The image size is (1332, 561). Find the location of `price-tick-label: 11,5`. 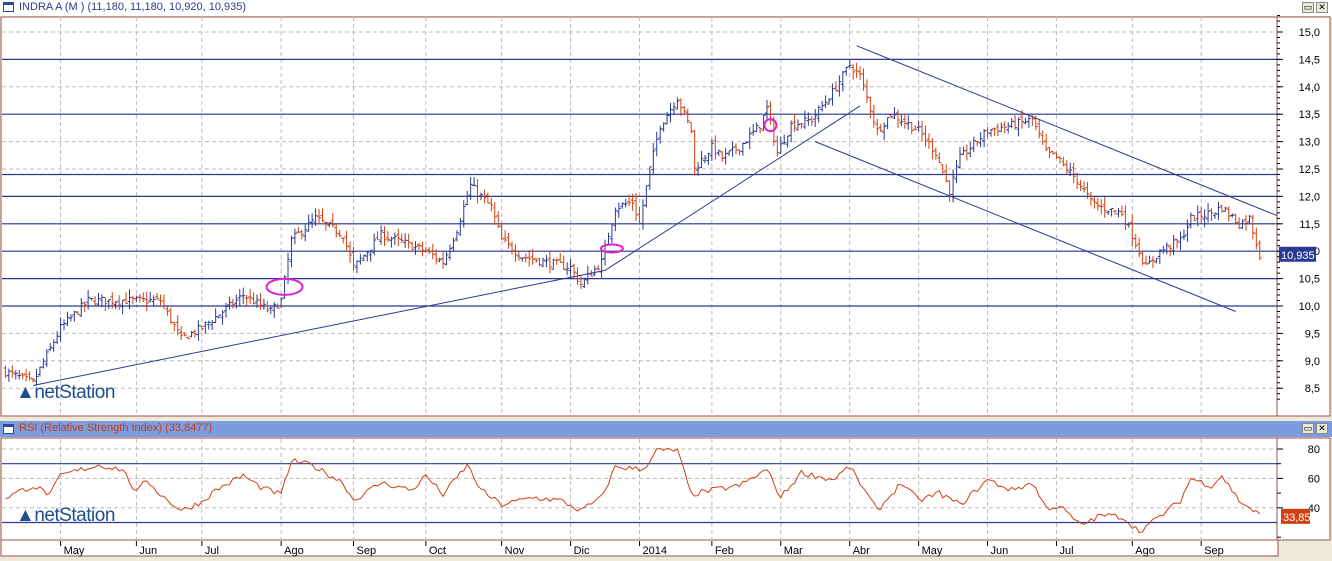

price-tick-label: 11,5 is located at coordinates (1309, 225).